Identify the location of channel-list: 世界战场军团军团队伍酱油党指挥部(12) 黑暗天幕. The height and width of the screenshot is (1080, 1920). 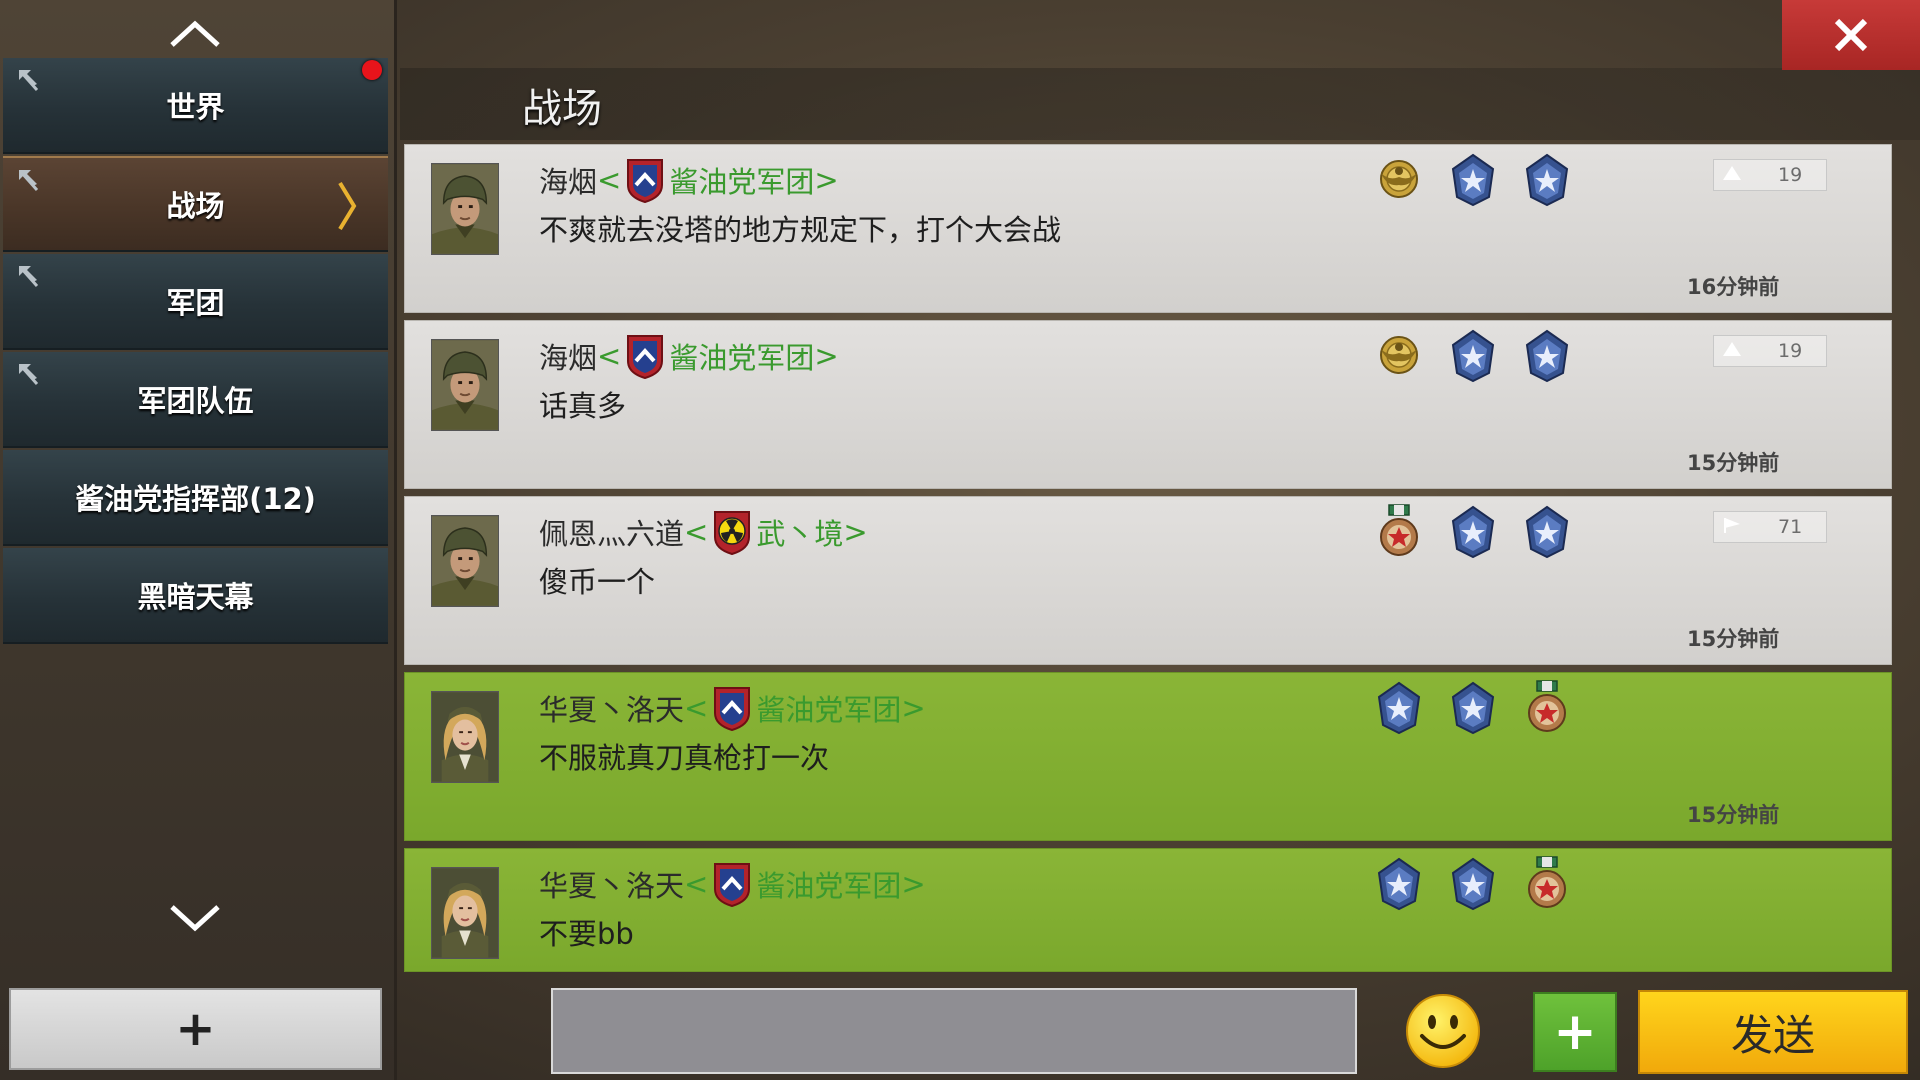
(195, 352).